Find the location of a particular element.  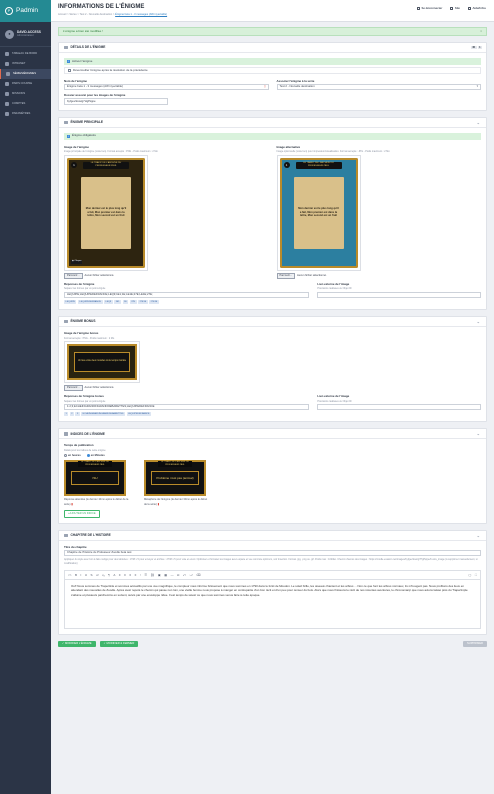

close-icon: × is located at coordinates (481, 31).